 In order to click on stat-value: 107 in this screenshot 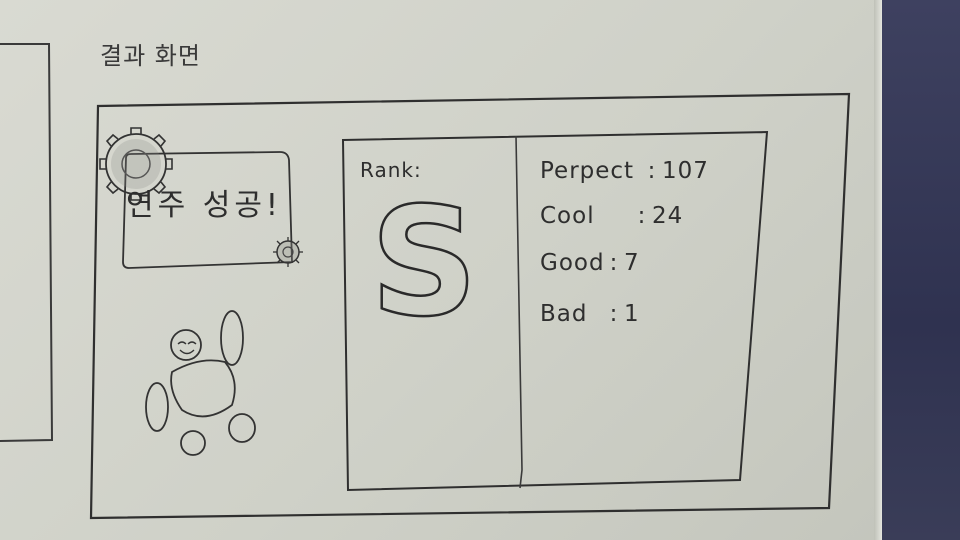, I will do `click(685, 171)`.